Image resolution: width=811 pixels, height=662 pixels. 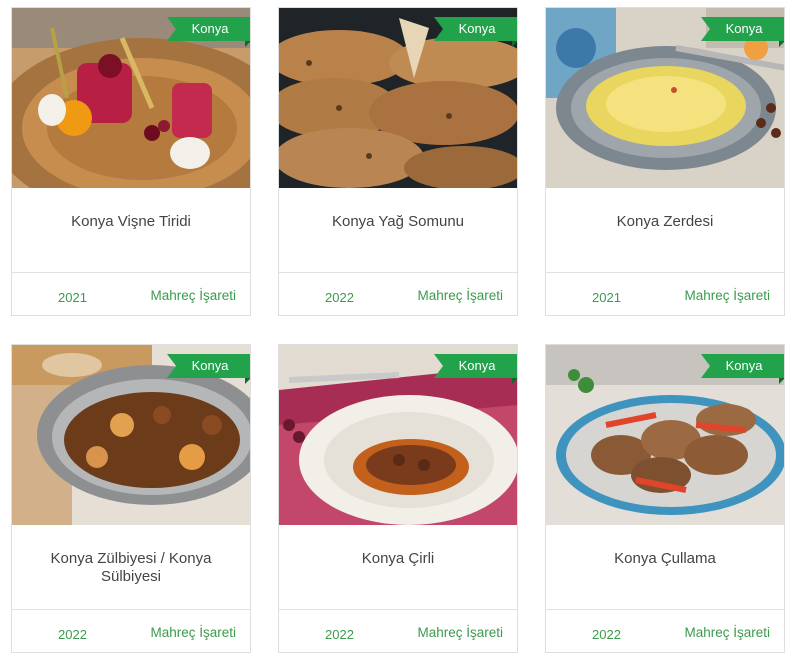 I want to click on card-title: Konya Yağ Somunu, so click(x=398, y=222).